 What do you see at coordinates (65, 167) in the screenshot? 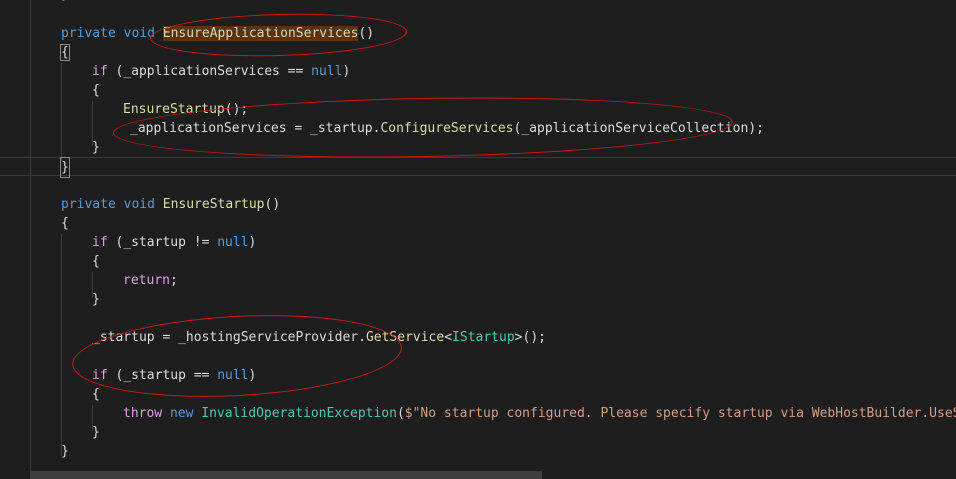
I see `matched-brace: }` at bounding box center [65, 167].